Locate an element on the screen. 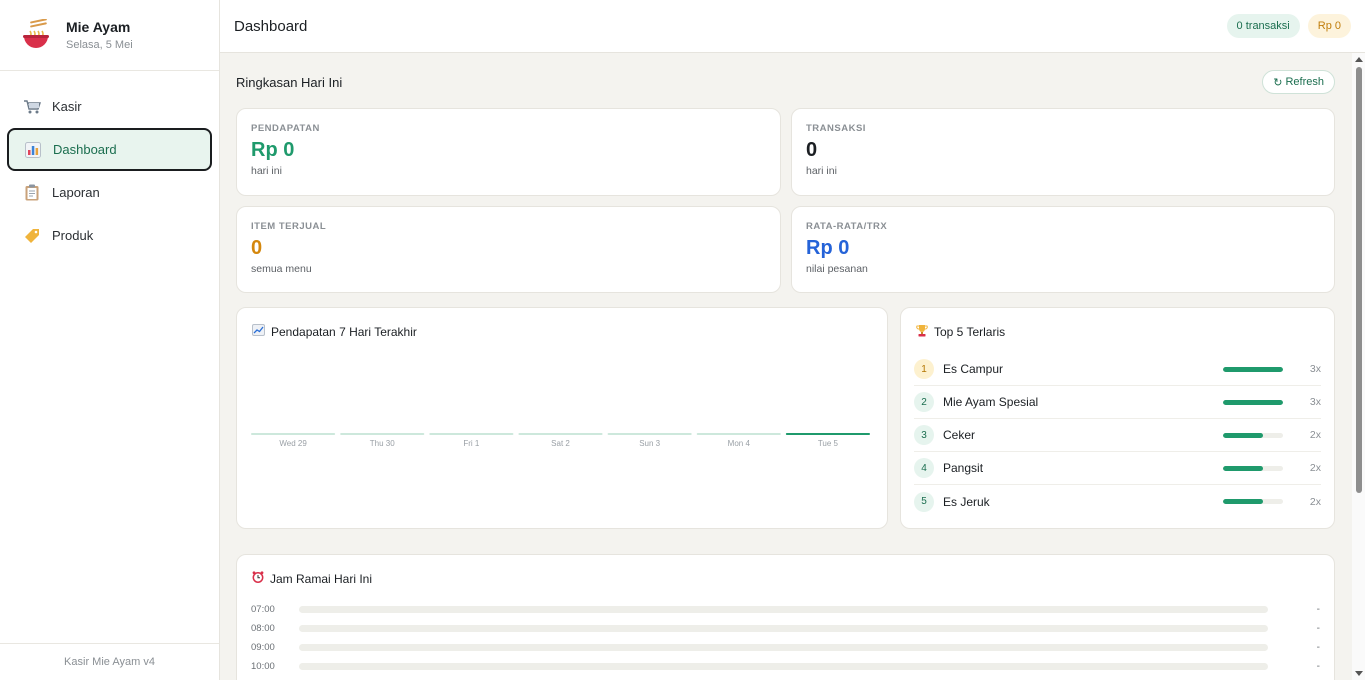 Image resolution: width=1365 pixels, height=680 pixels. chart-tick-label: Wed 29 is located at coordinates (293, 443).